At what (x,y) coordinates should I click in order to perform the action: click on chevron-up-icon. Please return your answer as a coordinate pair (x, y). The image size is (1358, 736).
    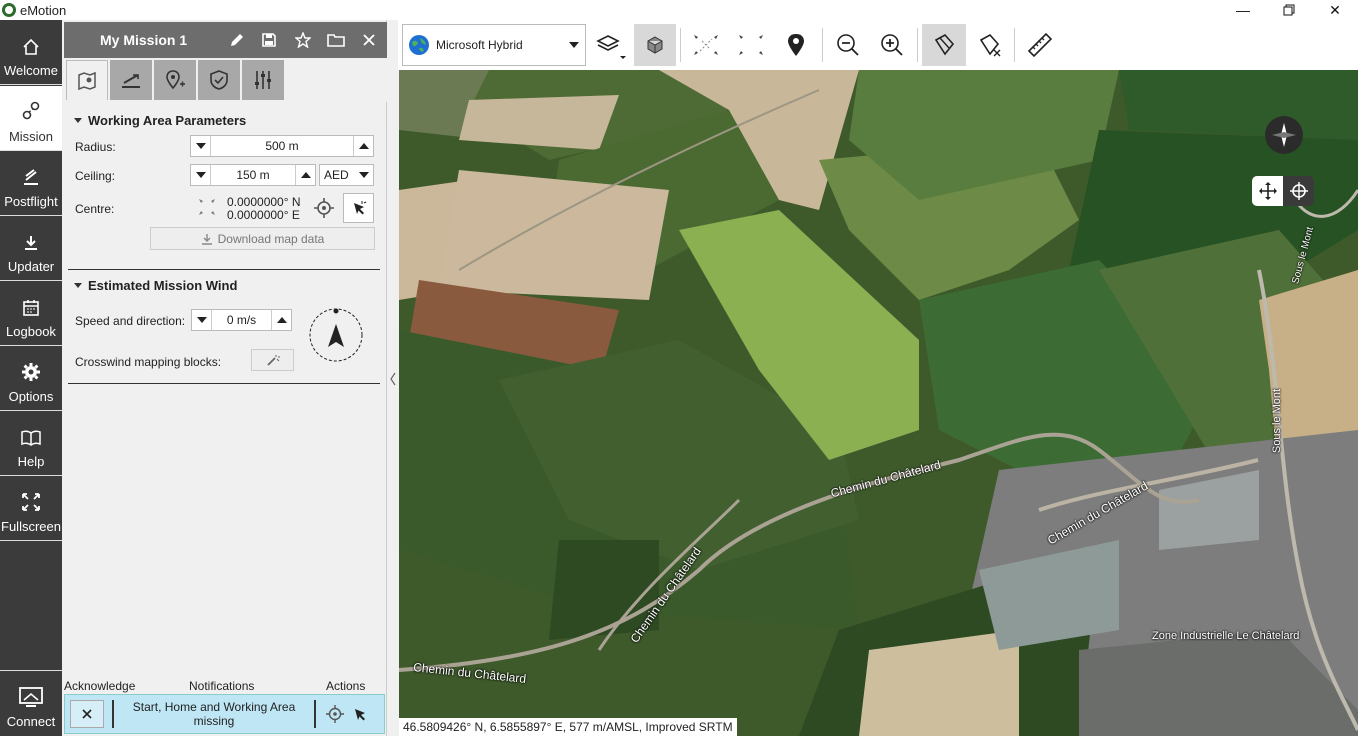
    Looking at the image, I should click on (363, 146).